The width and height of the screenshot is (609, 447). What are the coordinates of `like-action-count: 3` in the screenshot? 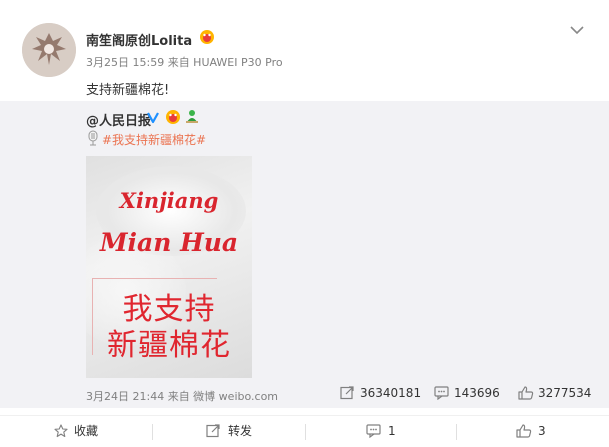 It's located at (542, 431).